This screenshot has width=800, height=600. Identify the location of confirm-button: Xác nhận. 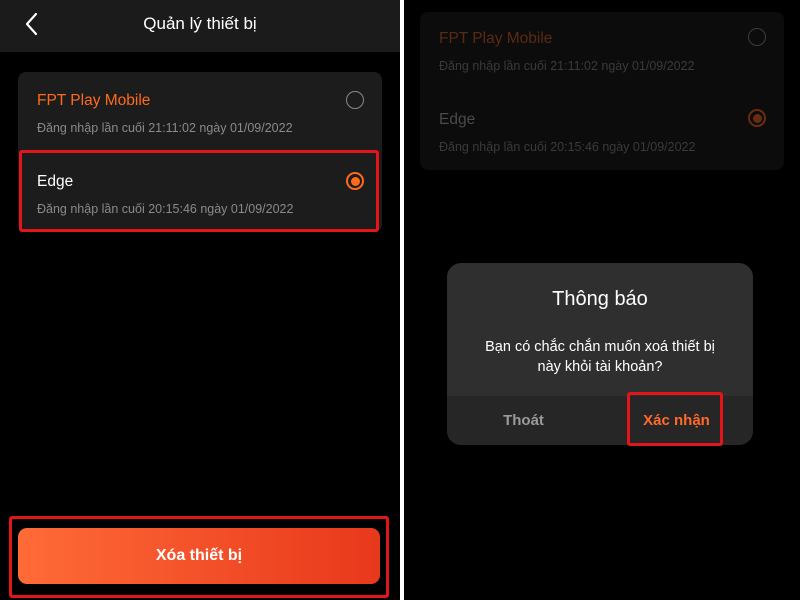
(676, 420).